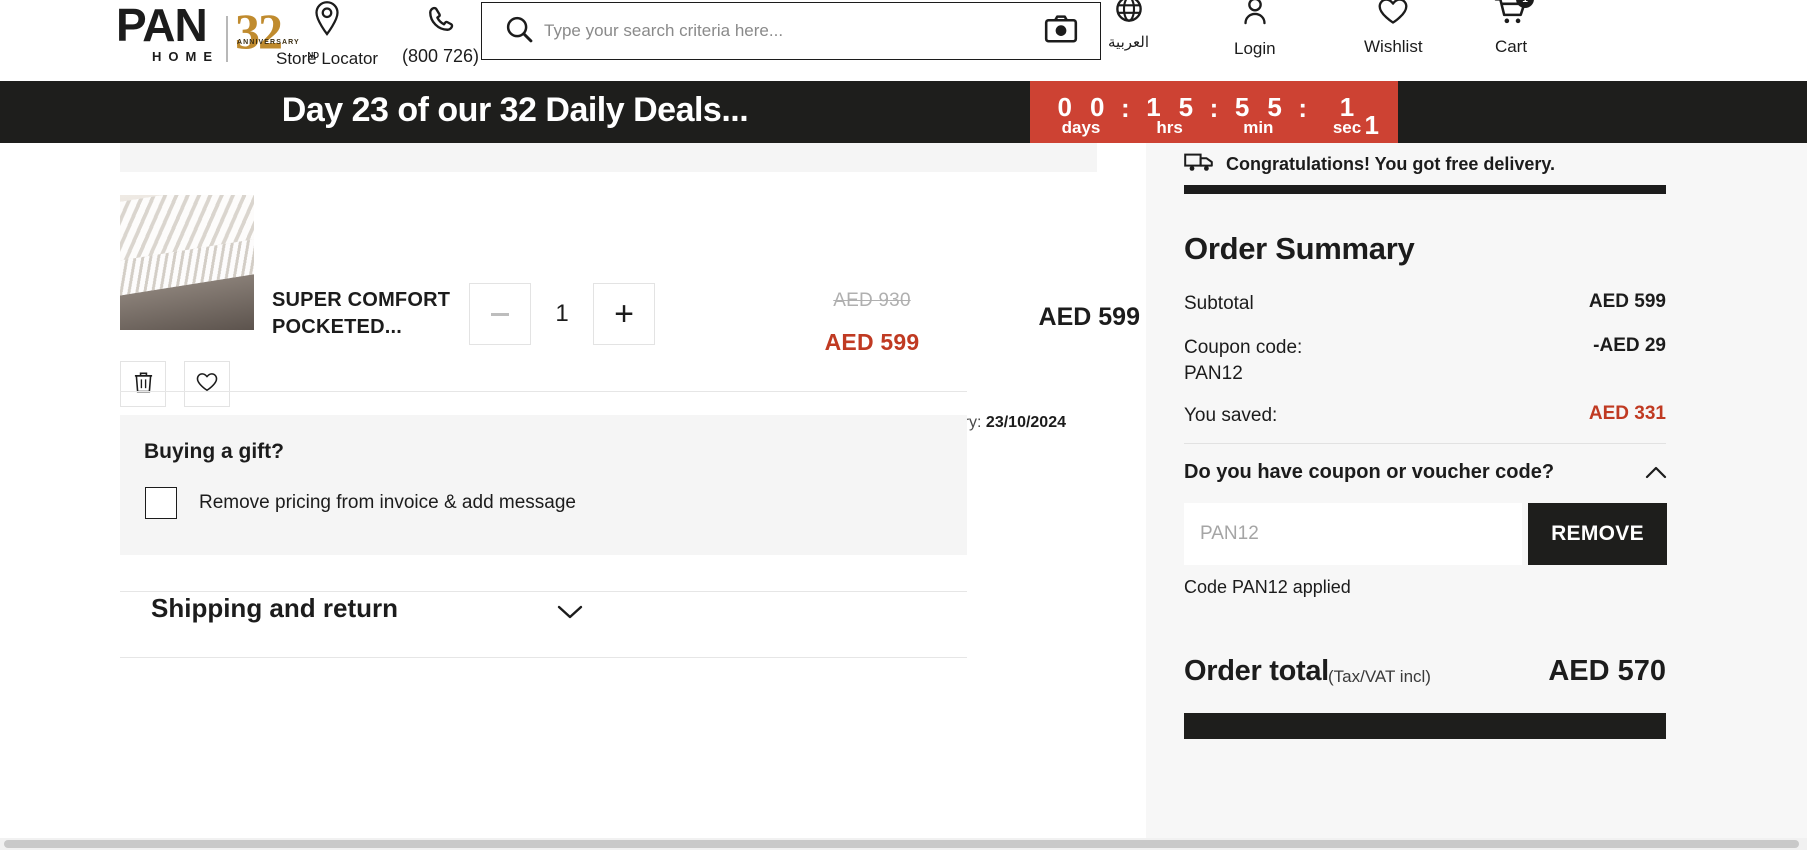 The image size is (1807, 850). What do you see at coordinates (1627, 301) in the screenshot?
I see `subtotal-value: AED 599` at bounding box center [1627, 301].